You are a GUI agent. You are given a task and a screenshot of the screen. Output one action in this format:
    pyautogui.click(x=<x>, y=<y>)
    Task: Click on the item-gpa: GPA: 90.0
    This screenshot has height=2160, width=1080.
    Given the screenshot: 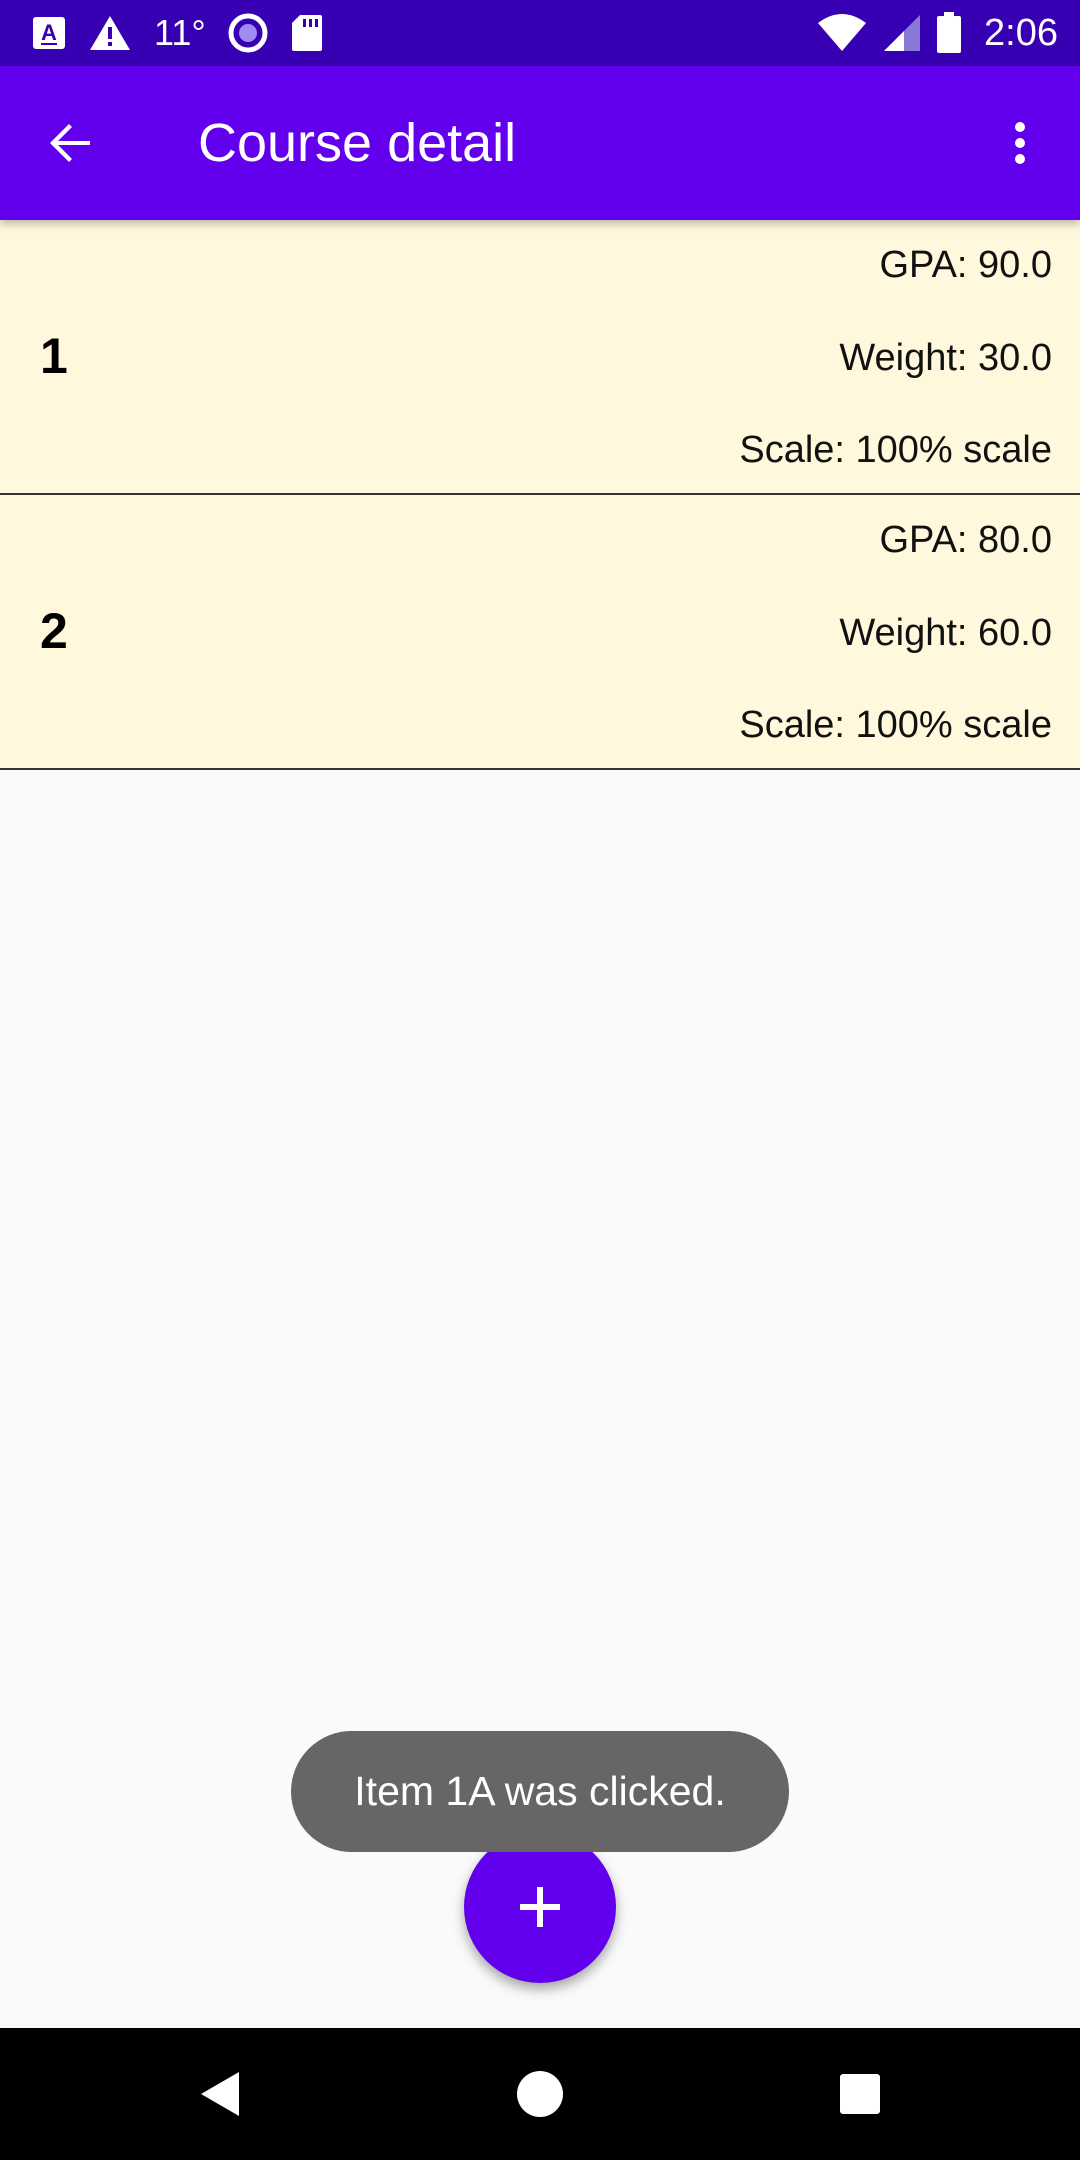 What is the action you would take?
    pyautogui.click(x=965, y=265)
    